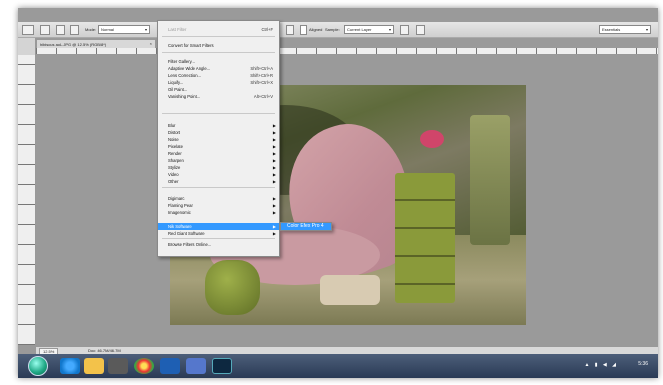 The width and height of the screenshot is (663, 385). Describe the element at coordinates (218, 212) in the screenshot. I see `menu-item-imagenomic: Imagenomic ▶` at that location.